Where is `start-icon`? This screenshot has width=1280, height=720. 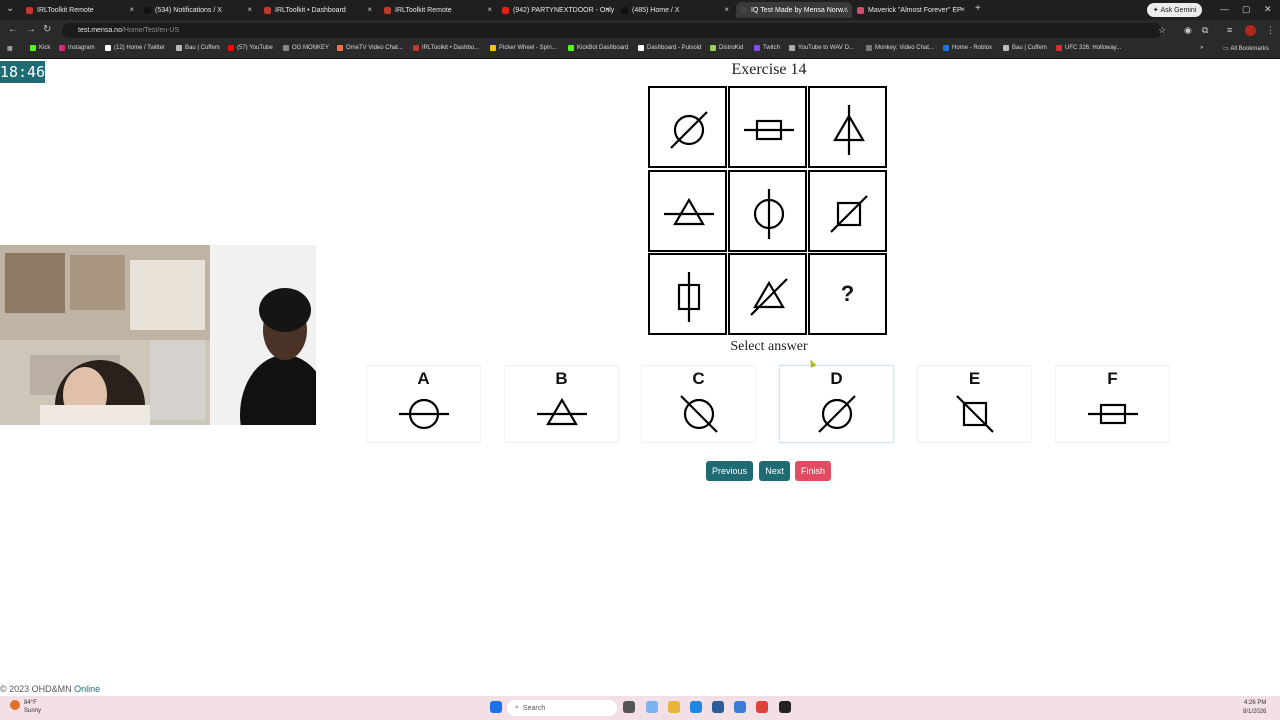 start-icon is located at coordinates (496, 707).